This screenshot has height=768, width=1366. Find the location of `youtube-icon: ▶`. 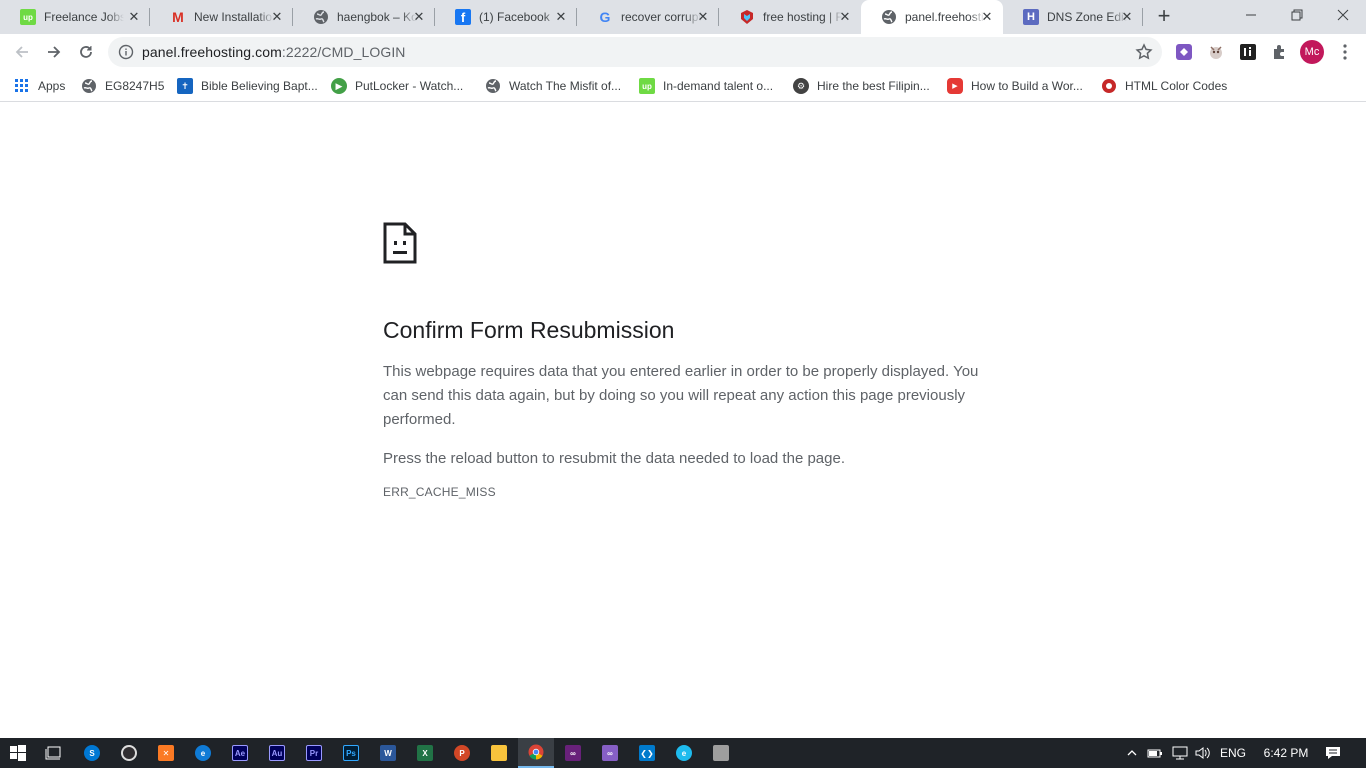

youtube-icon: ▶ is located at coordinates (955, 86).